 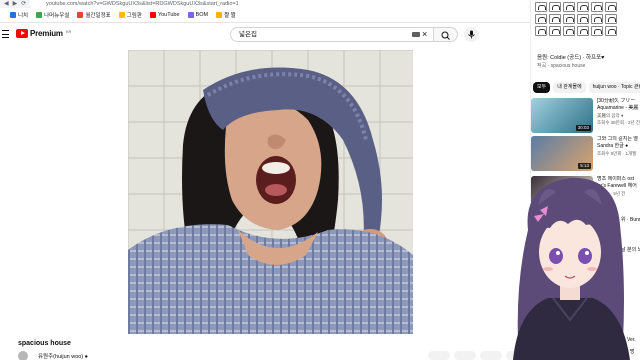 What do you see at coordinates (617, 153) in the screenshot?
I see `recommendation-stats: 조회수 9만회 · 1개월` at bounding box center [617, 153].